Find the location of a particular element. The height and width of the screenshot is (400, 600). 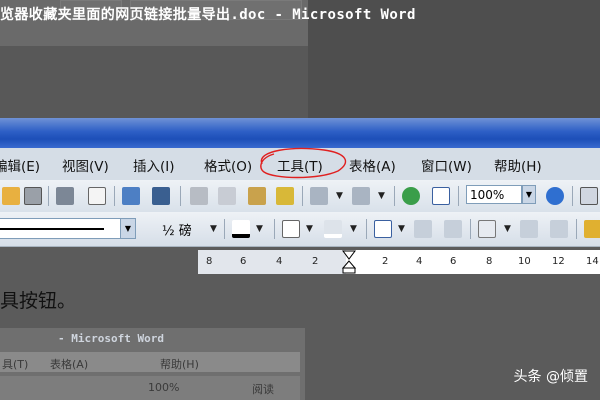

distribute-columns-icon is located at coordinates (559, 229).